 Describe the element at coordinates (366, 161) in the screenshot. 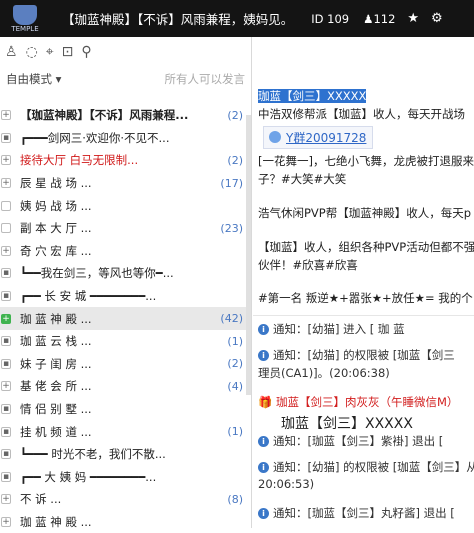

I see `chat-message: [一花舞一]，七绝小飞舞，龙虎被打退服来` at that location.